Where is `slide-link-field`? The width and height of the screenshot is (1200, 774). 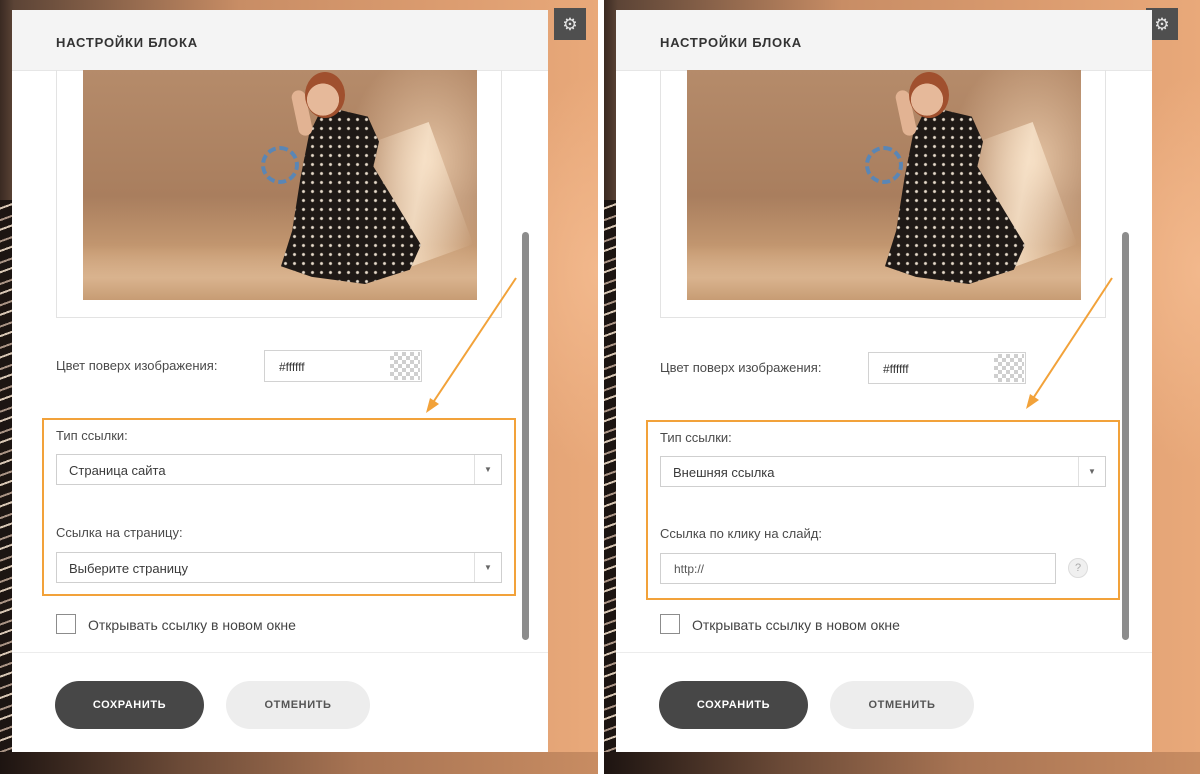
slide-link-field is located at coordinates (858, 568).